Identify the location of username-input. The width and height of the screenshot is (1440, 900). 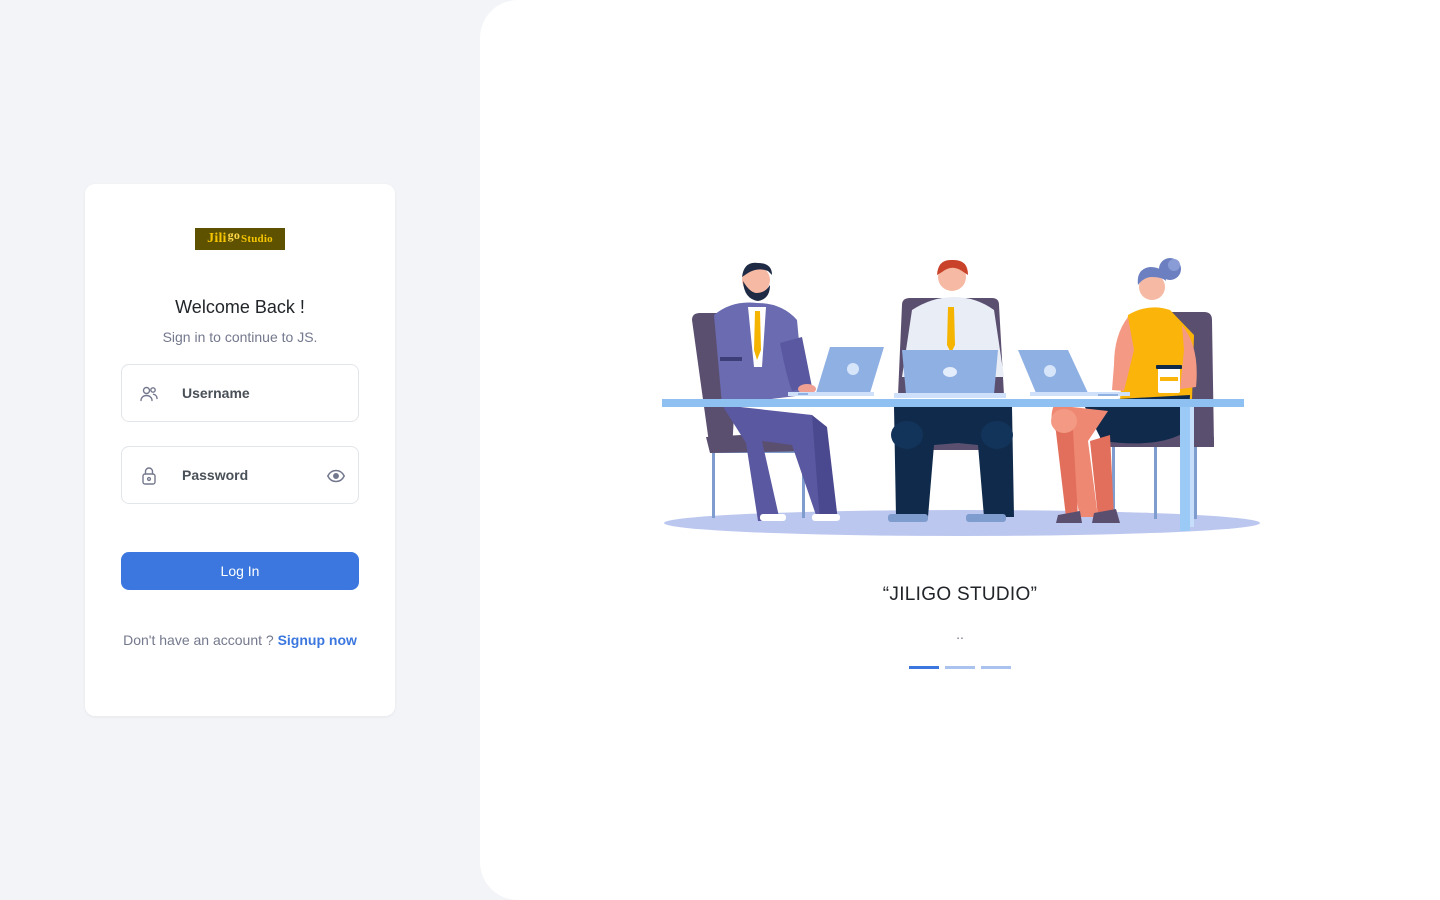
(252, 393).